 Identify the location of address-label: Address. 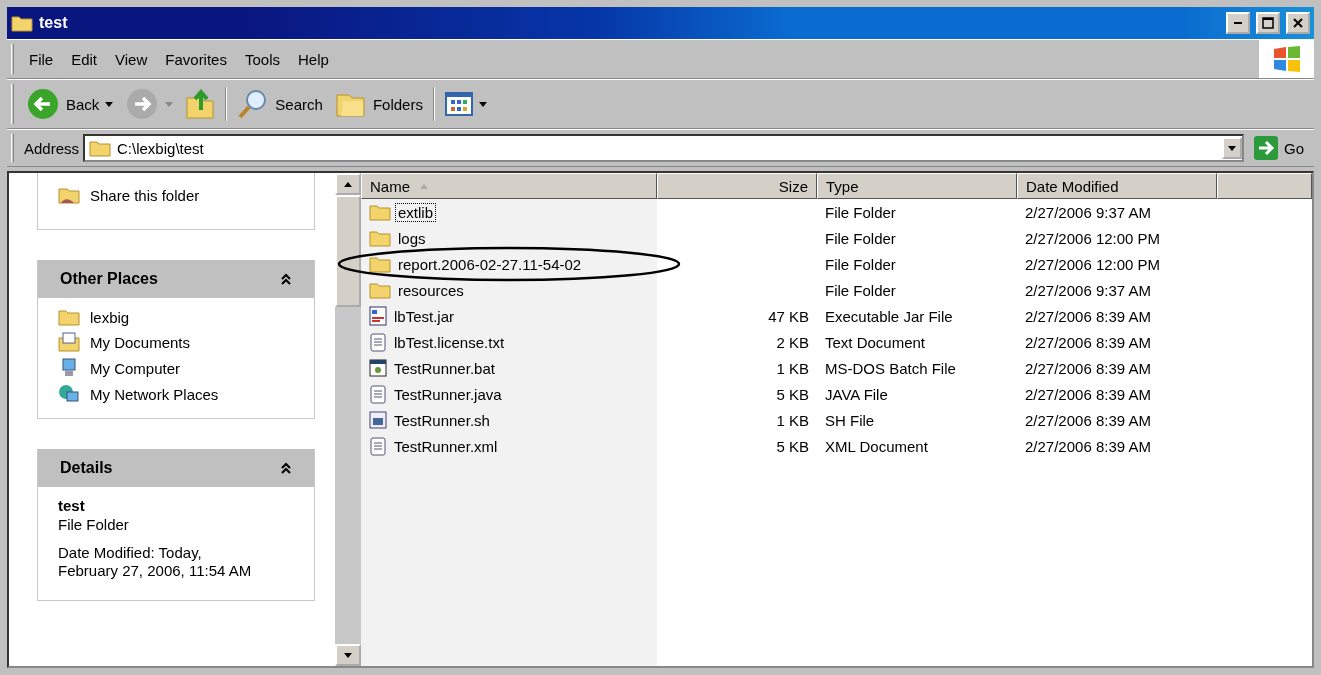
(52, 148).